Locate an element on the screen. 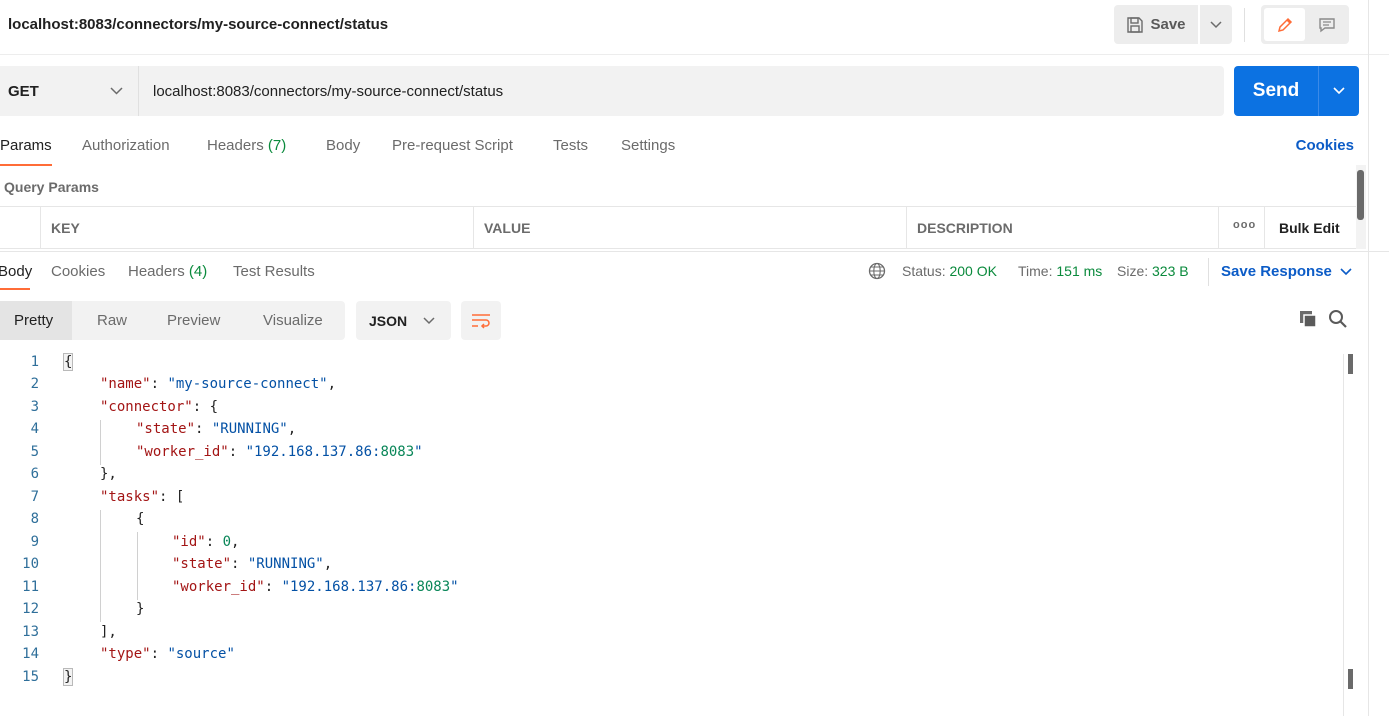  search-icon is located at coordinates (1338, 319).